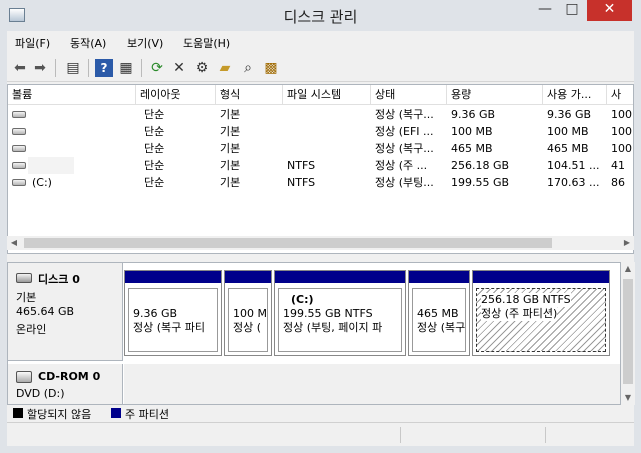 This screenshot has height=453, width=641. Describe the element at coordinates (248, 68) in the screenshot. I see `search-drive-icon: ⌕` at that location.